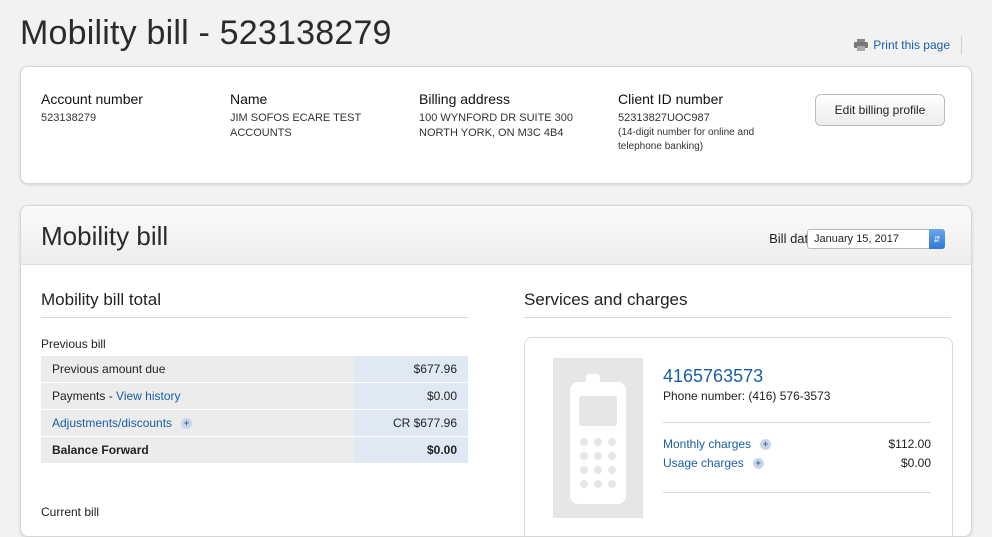 Image resolution: width=992 pixels, height=537 pixels. Describe the element at coordinates (148, 396) in the screenshot. I see `view-history-link: View history` at that location.